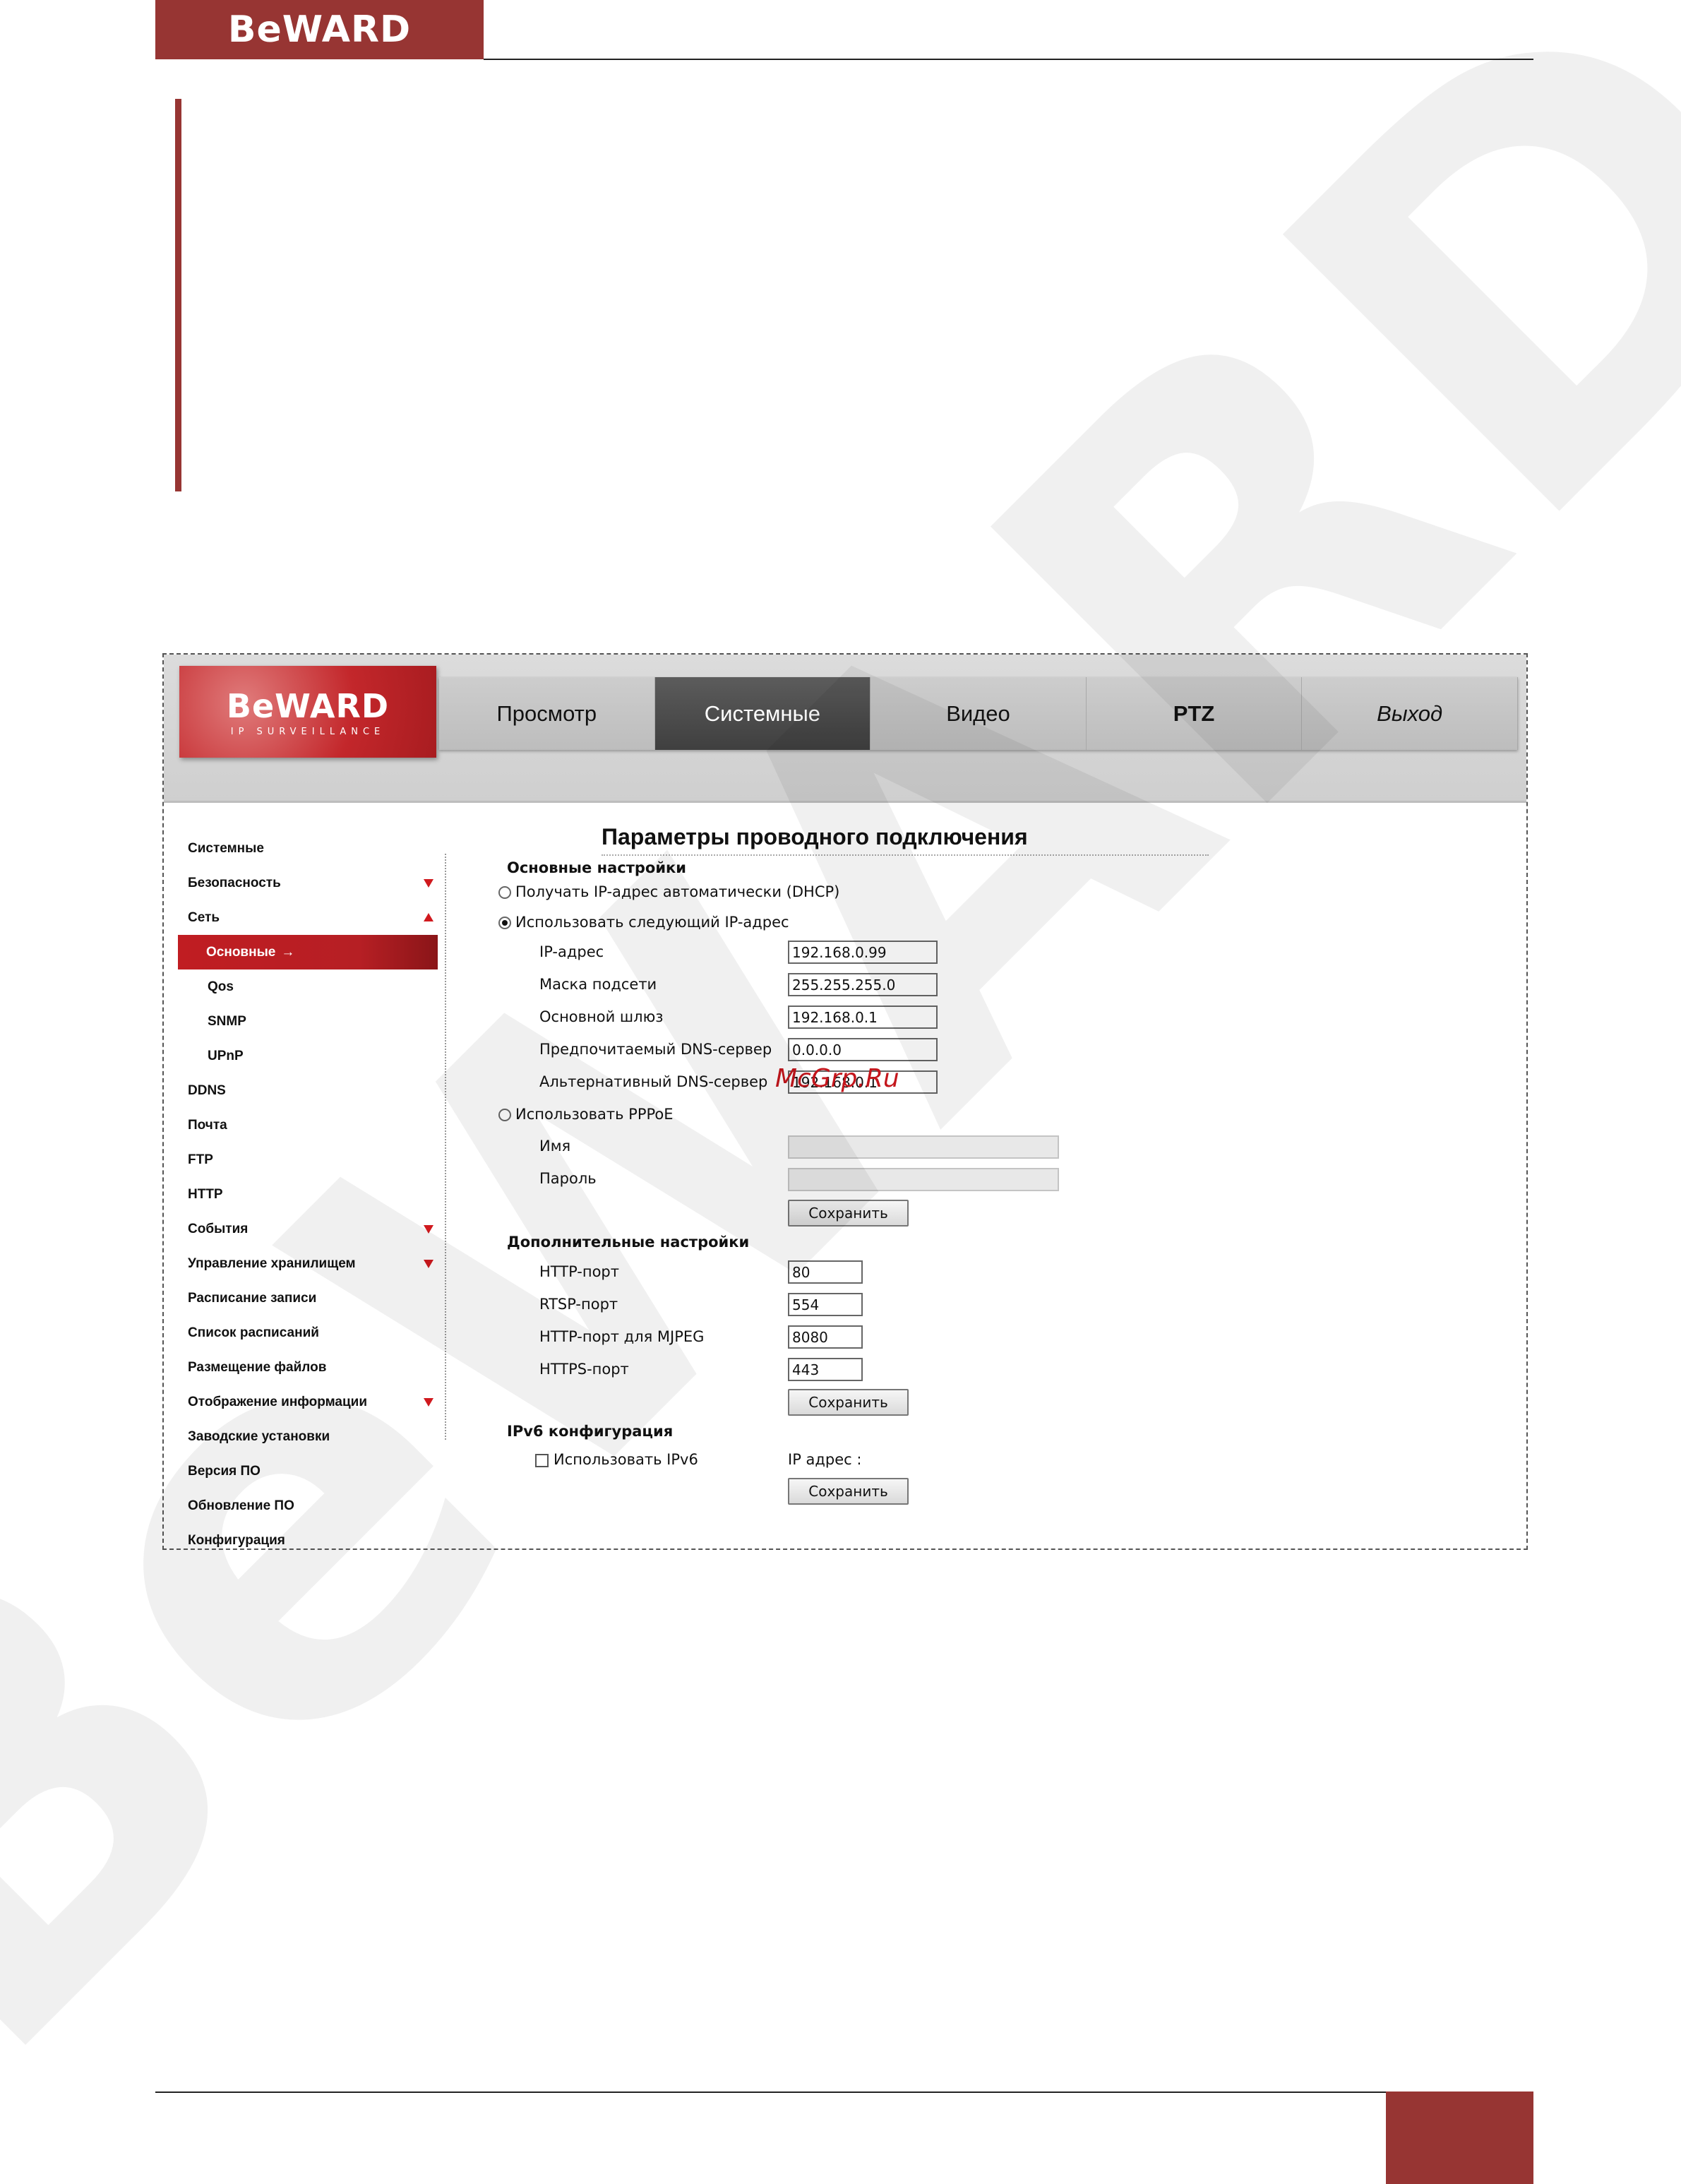  I want to click on pppoe-name-label: Имя, so click(555, 1146).